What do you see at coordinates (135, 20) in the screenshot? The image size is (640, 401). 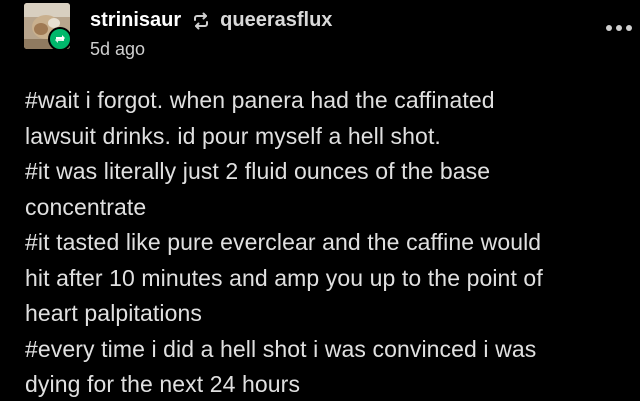 I see `reblogger-username: strinisaur` at bounding box center [135, 20].